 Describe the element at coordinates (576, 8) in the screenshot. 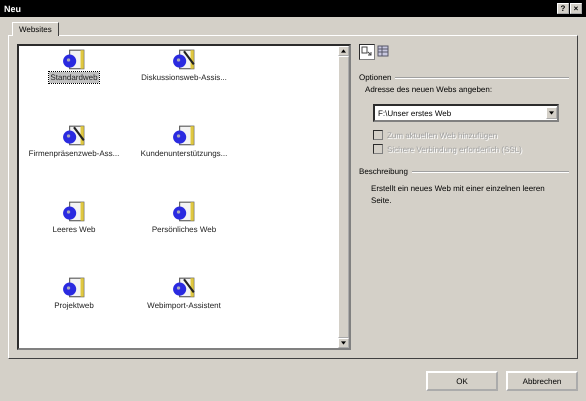

I see `close-button: ×` at that location.